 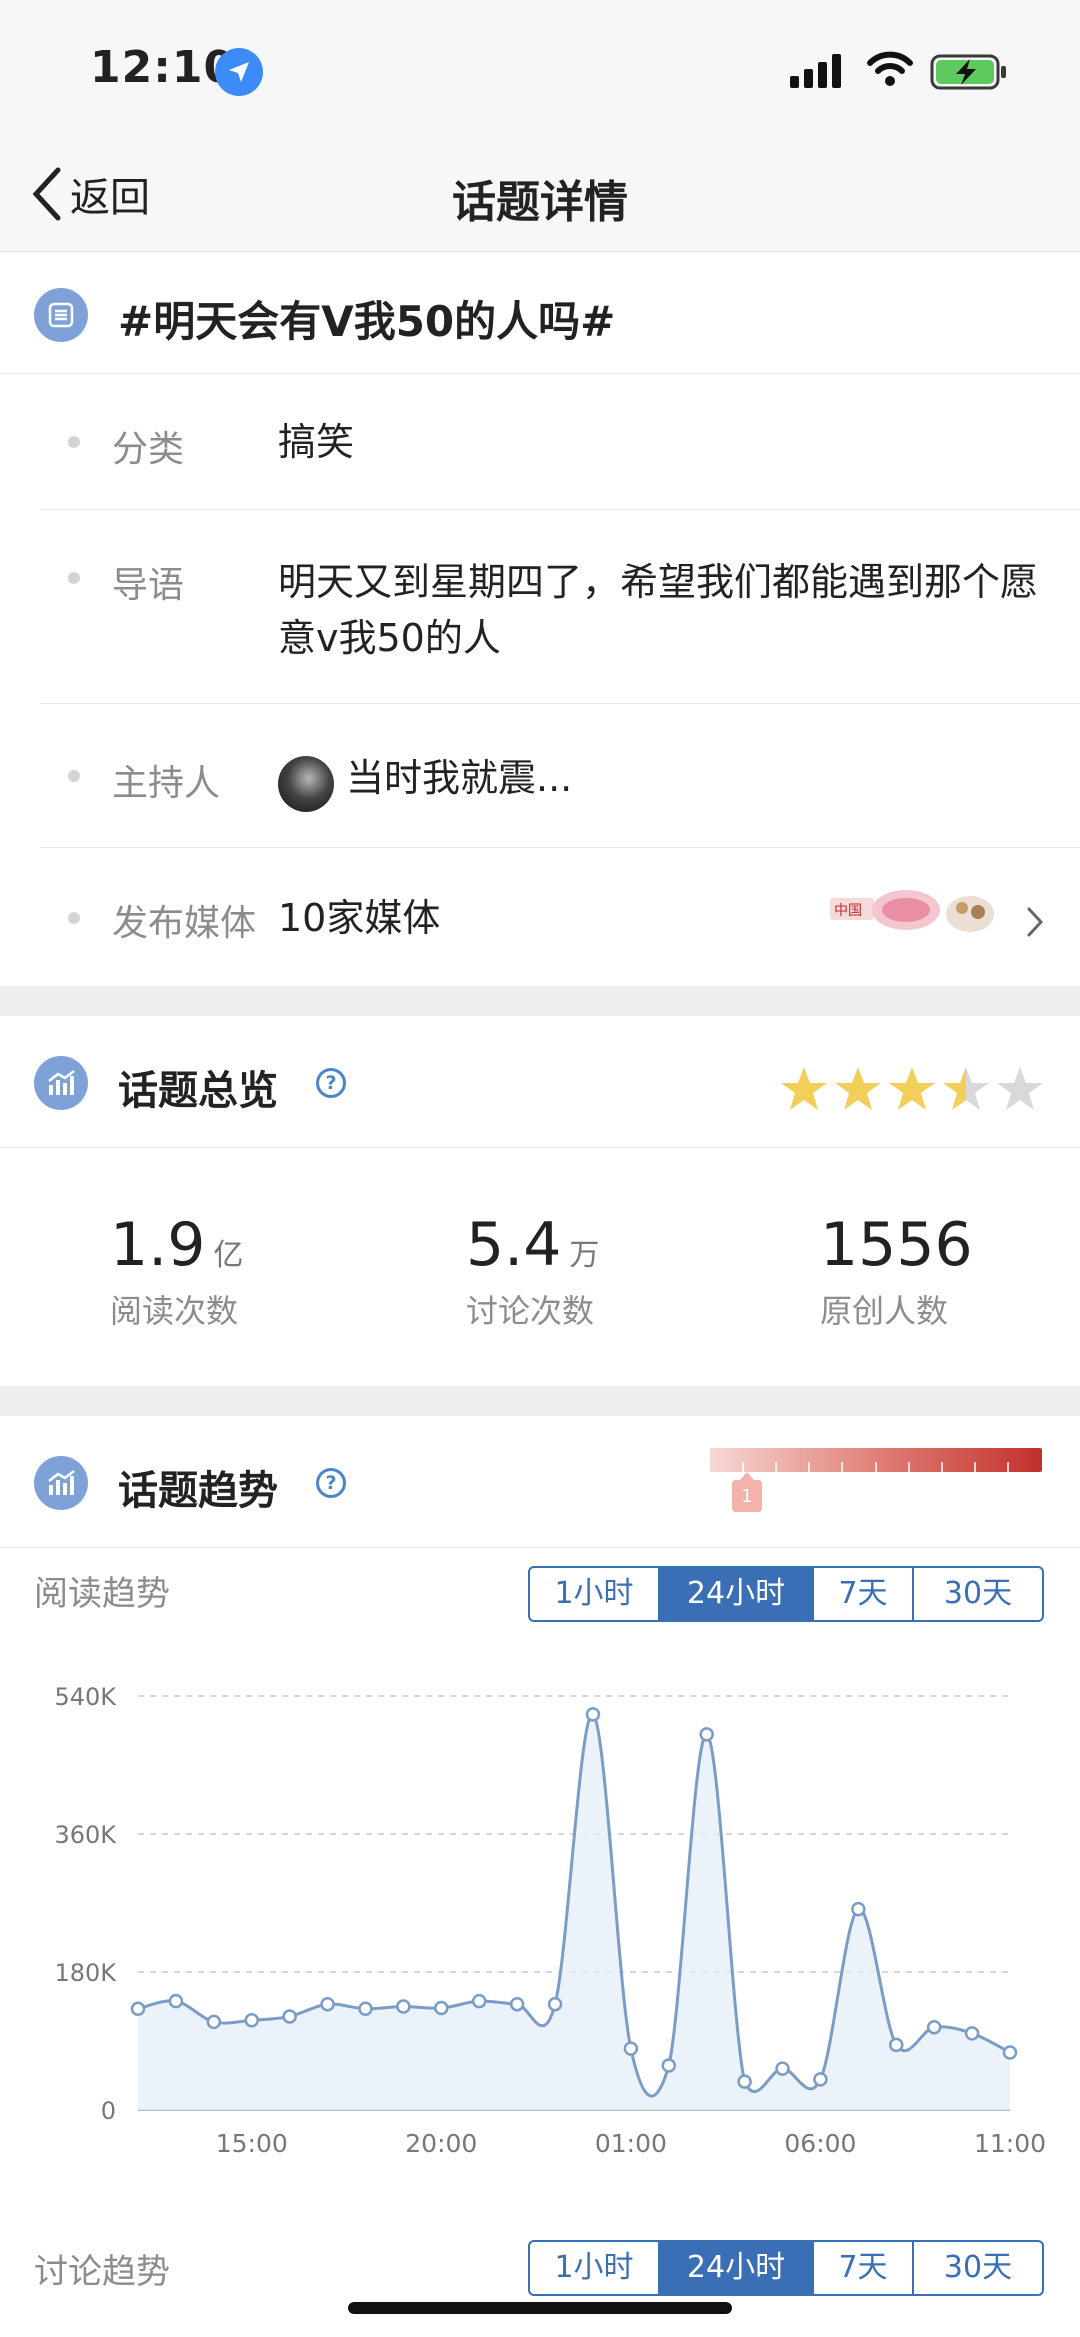 What do you see at coordinates (228, 1255) in the screenshot?
I see `stat-unit: 亿` at bounding box center [228, 1255].